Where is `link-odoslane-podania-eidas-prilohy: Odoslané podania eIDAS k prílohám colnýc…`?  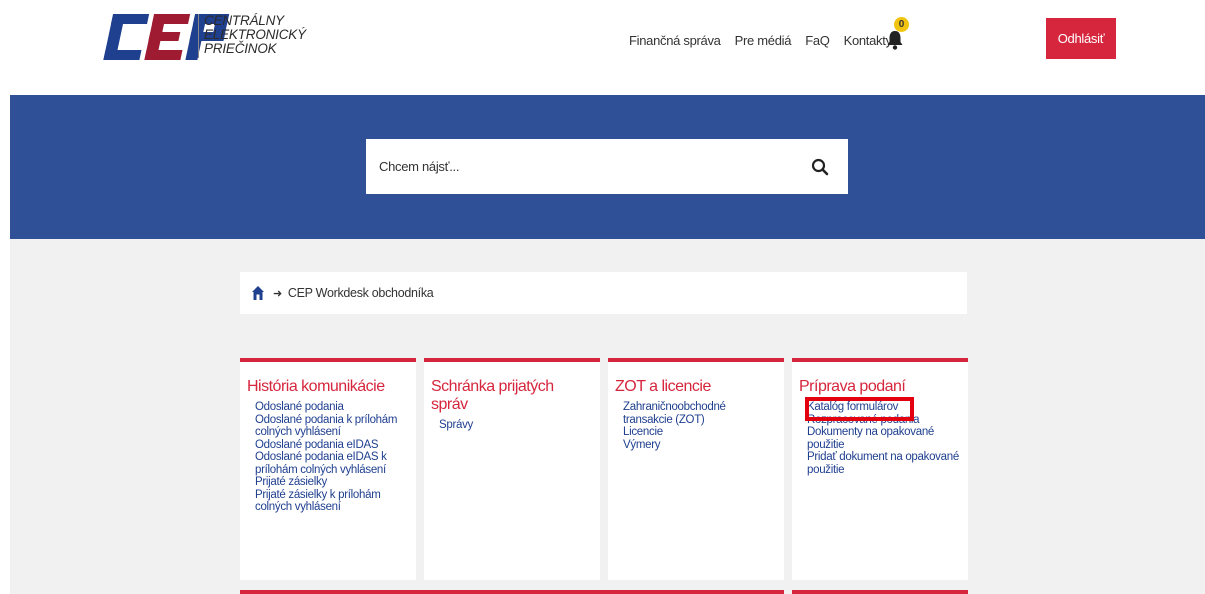
link-odoslane-podania-eidas-prilohy: Odoslané podania eIDAS k prílohám colnýc… is located at coordinates (321, 463).